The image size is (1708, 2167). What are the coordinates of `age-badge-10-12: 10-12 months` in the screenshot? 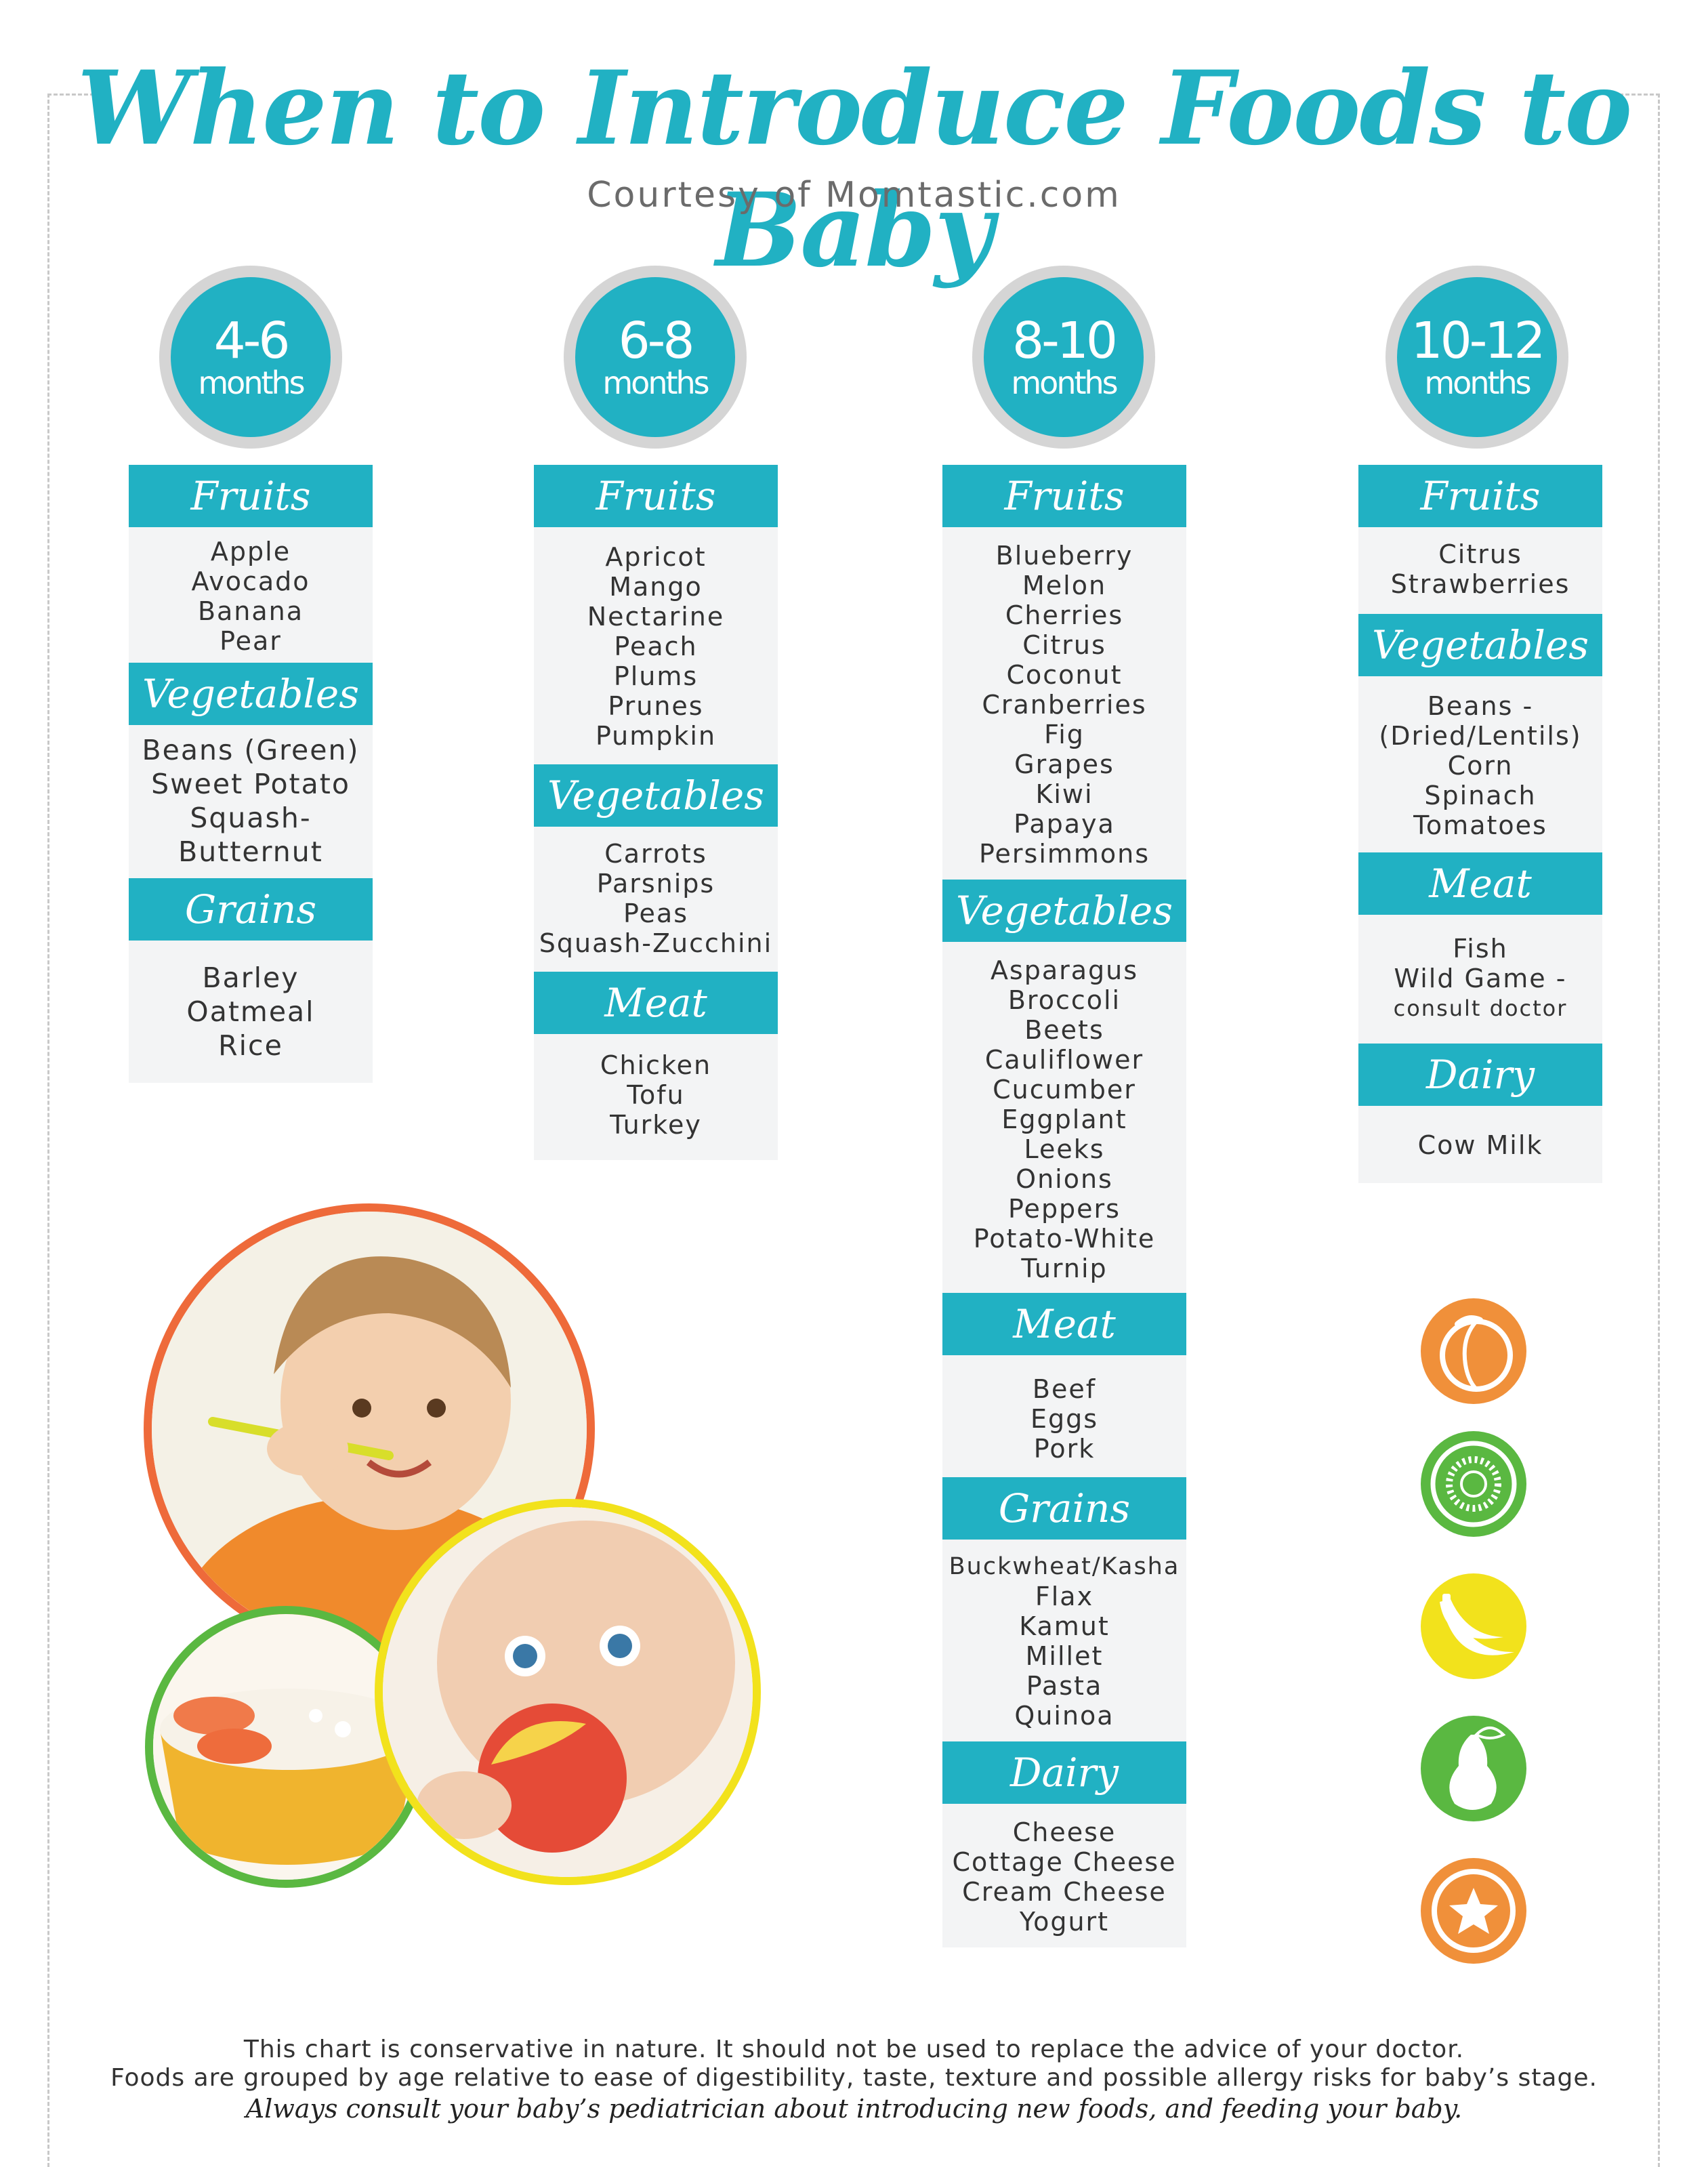 It's located at (1477, 357).